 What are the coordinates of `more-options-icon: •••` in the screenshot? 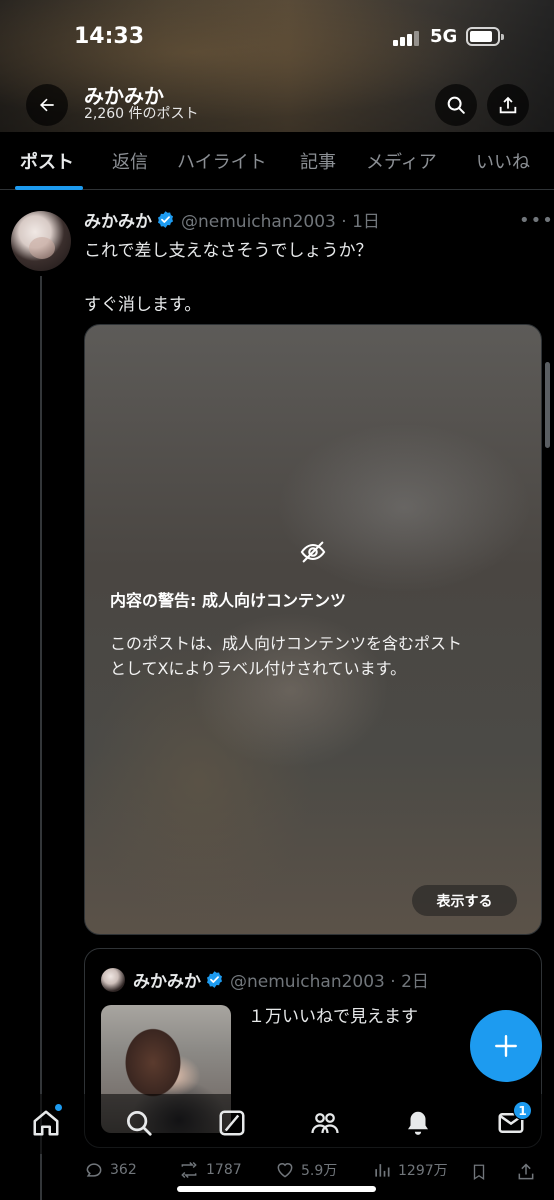 It's located at (536, 220).